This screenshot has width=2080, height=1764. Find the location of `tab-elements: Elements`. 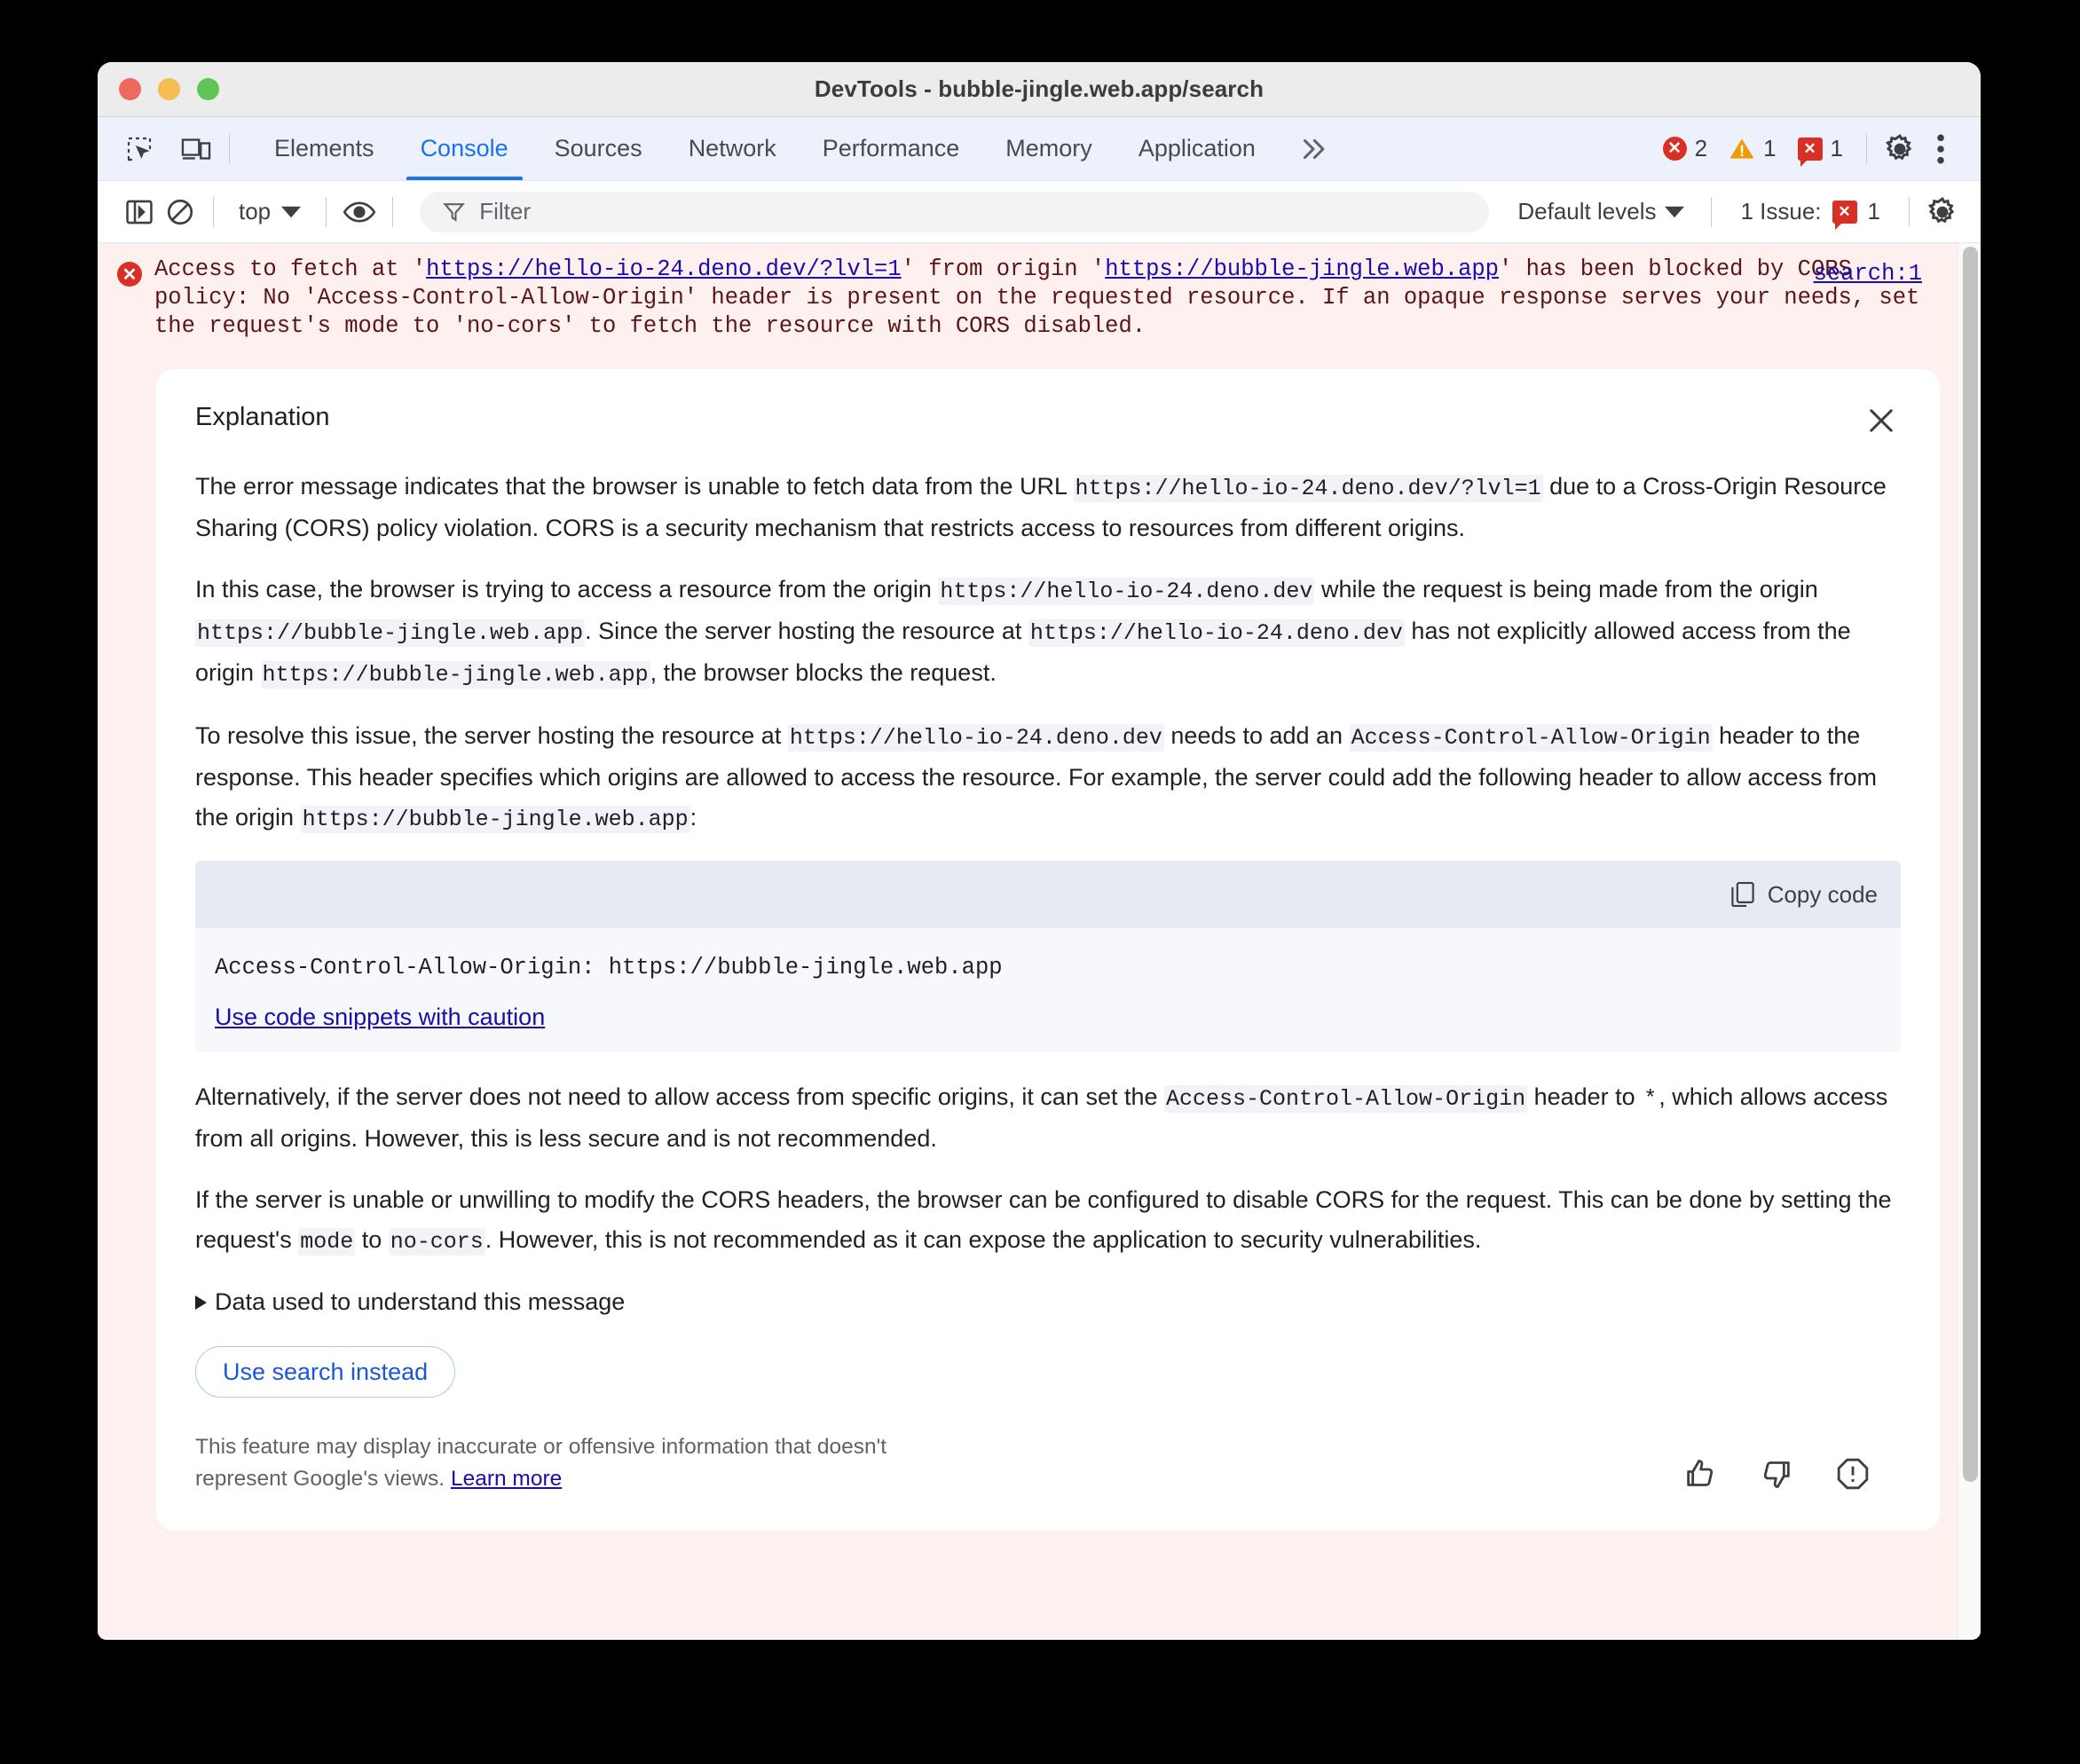

tab-elements: Elements is located at coordinates (324, 148).